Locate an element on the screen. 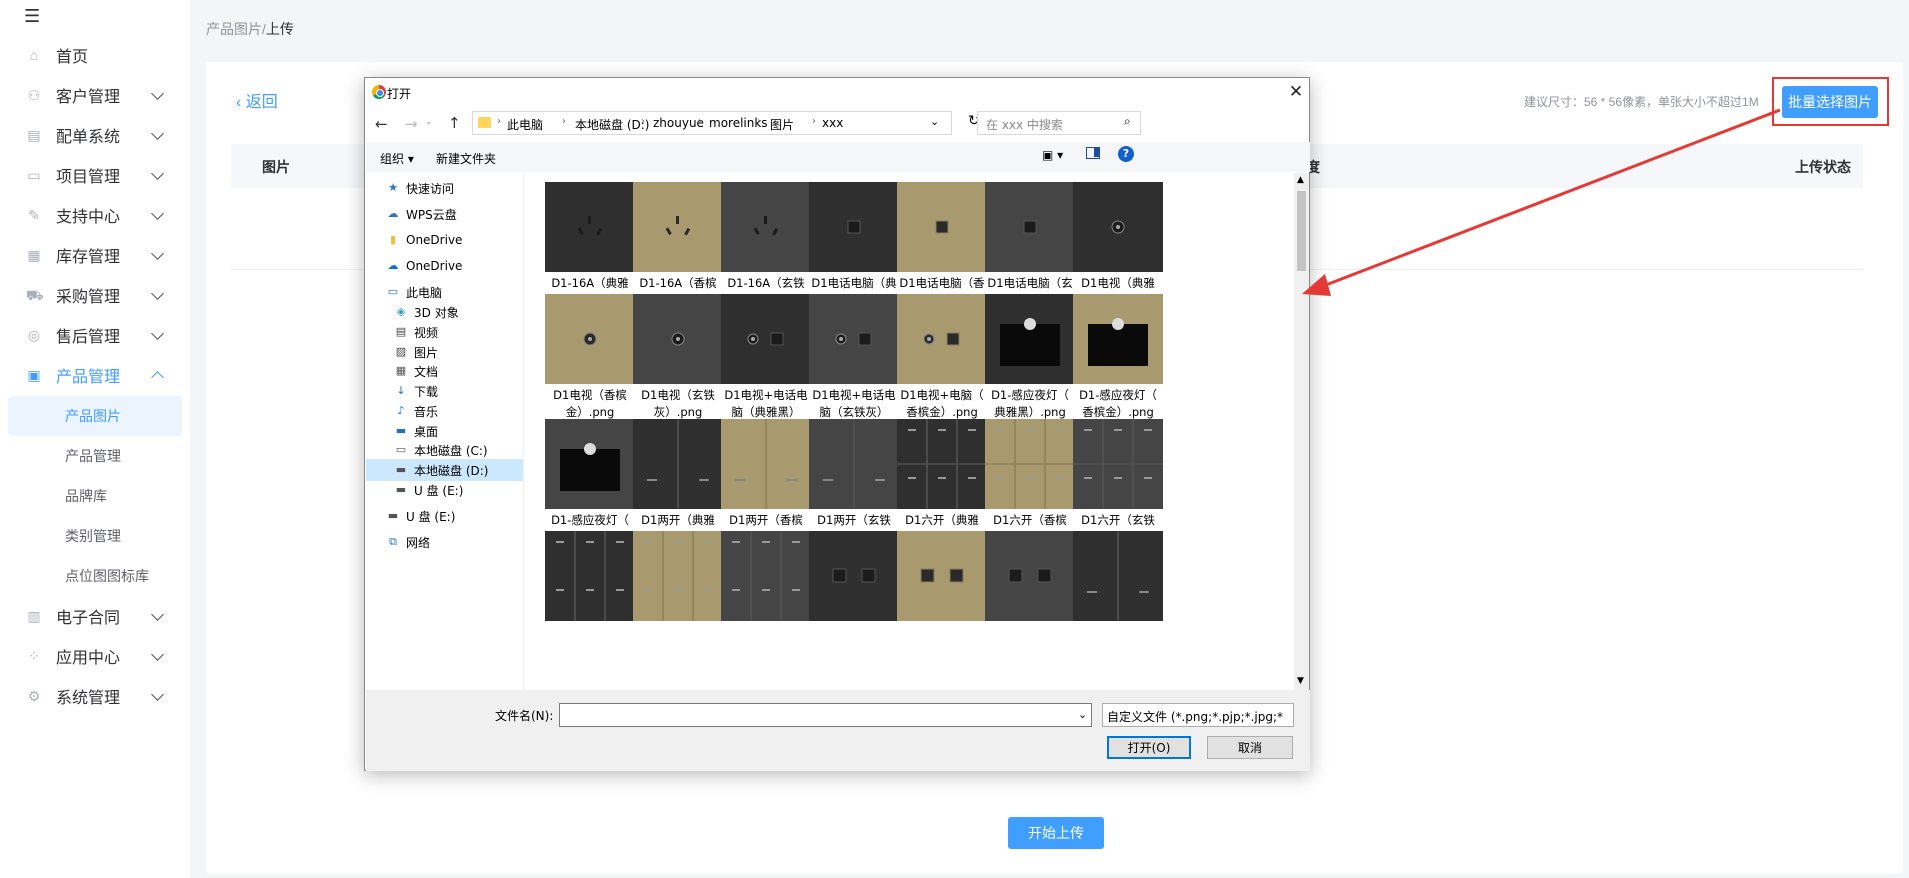  nav-pane-item: ▮ OneDrive is located at coordinates (444, 240).